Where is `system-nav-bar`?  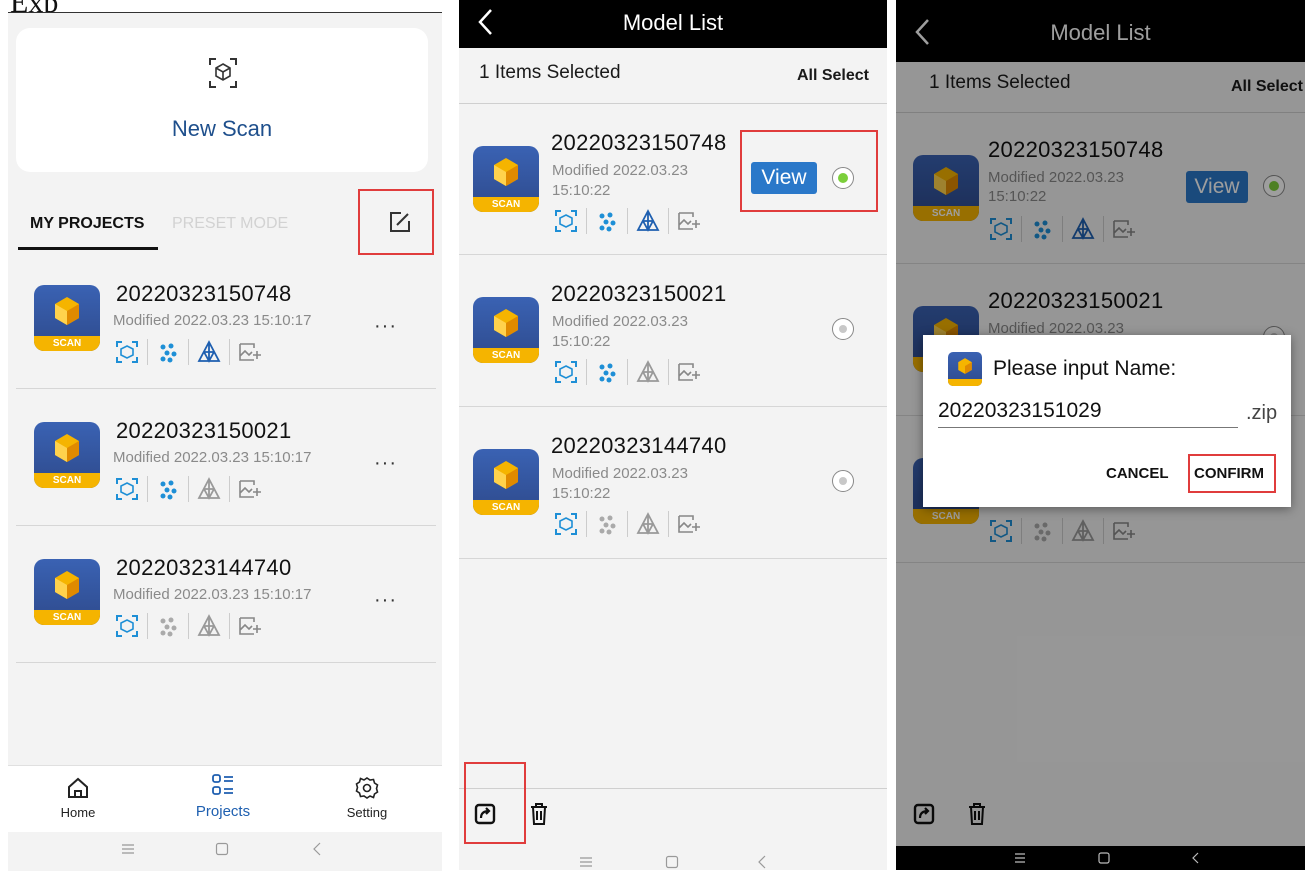 system-nav-bar is located at coordinates (225, 852).